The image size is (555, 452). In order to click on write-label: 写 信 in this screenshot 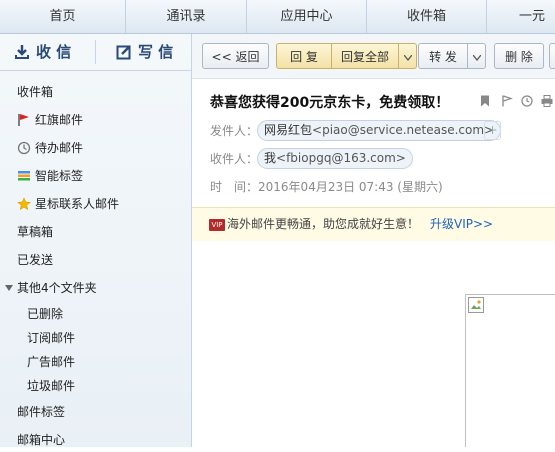, I will do `click(156, 52)`.